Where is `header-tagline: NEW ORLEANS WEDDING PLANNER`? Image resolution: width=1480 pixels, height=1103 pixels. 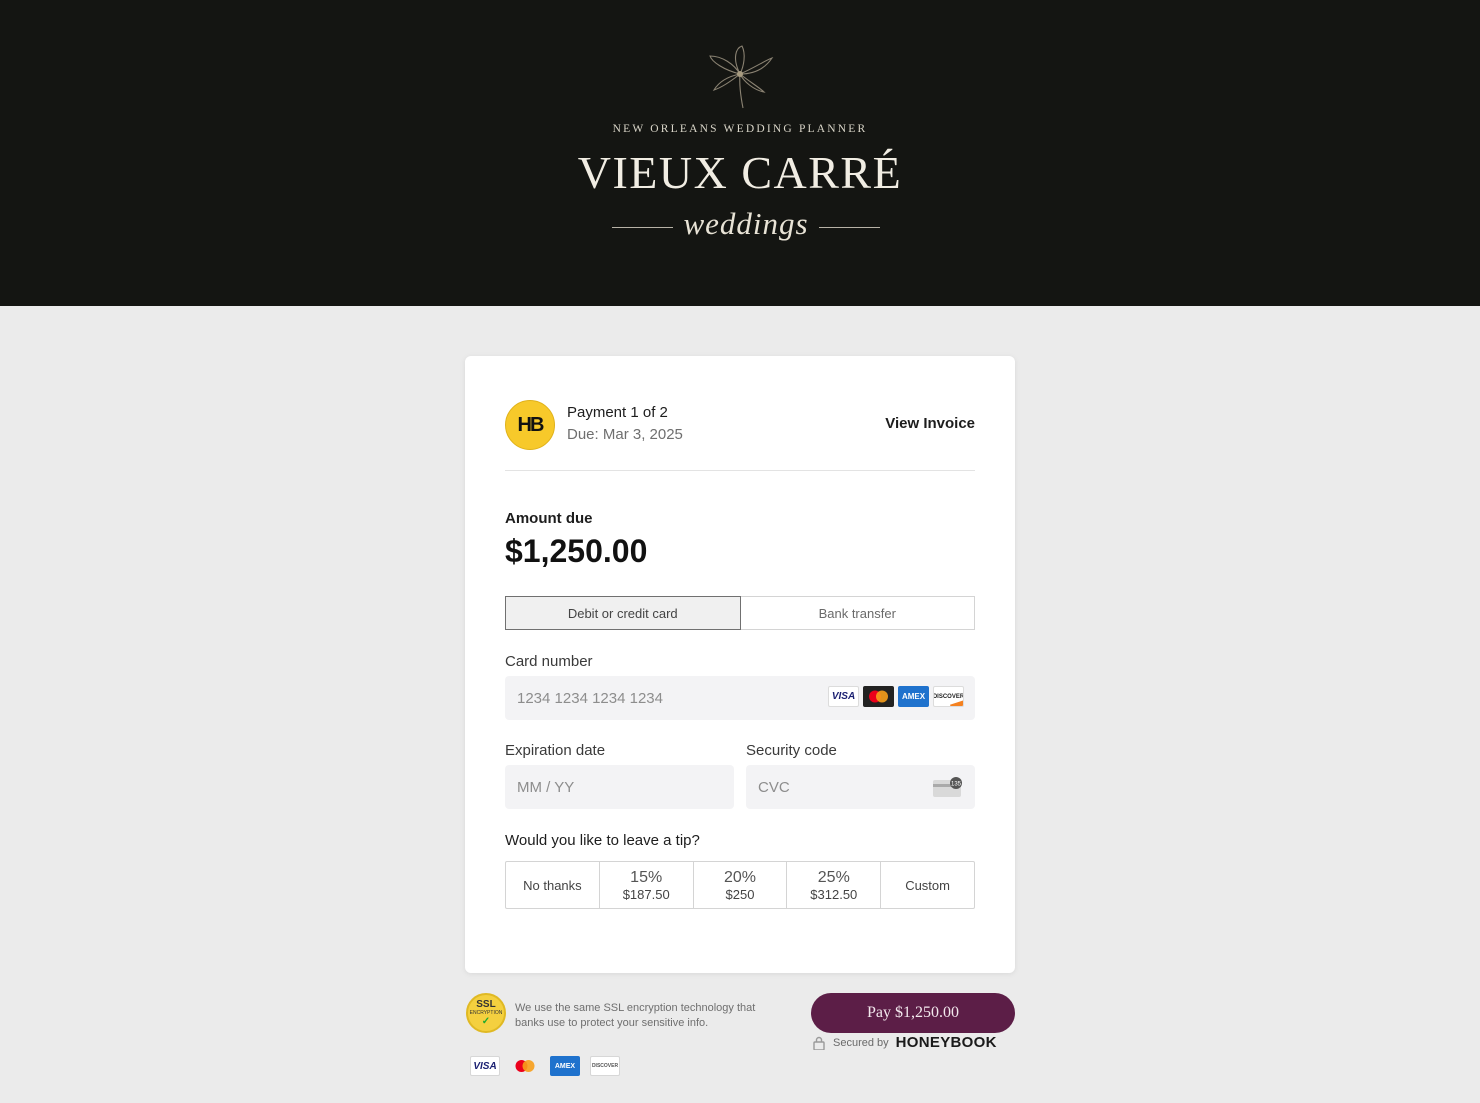 header-tagline: NEW ORLEANS WEDDING PLANNER is located at coordinates (740, 129).